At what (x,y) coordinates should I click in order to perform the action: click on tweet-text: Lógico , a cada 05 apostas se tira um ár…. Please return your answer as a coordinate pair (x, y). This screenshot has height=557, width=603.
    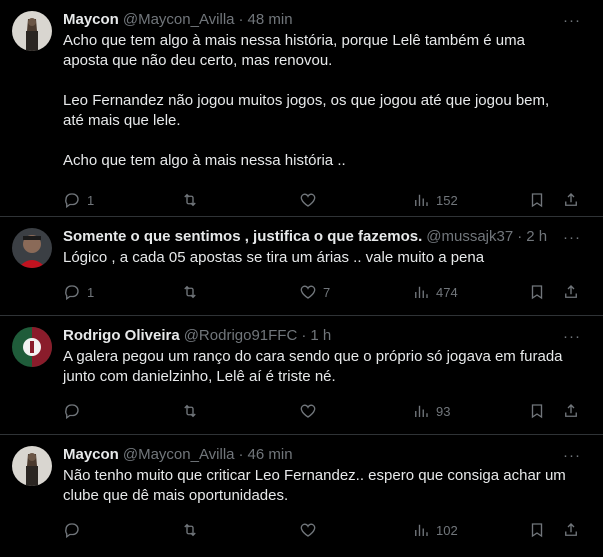
    Looking at the image, I should click on (274, 257).